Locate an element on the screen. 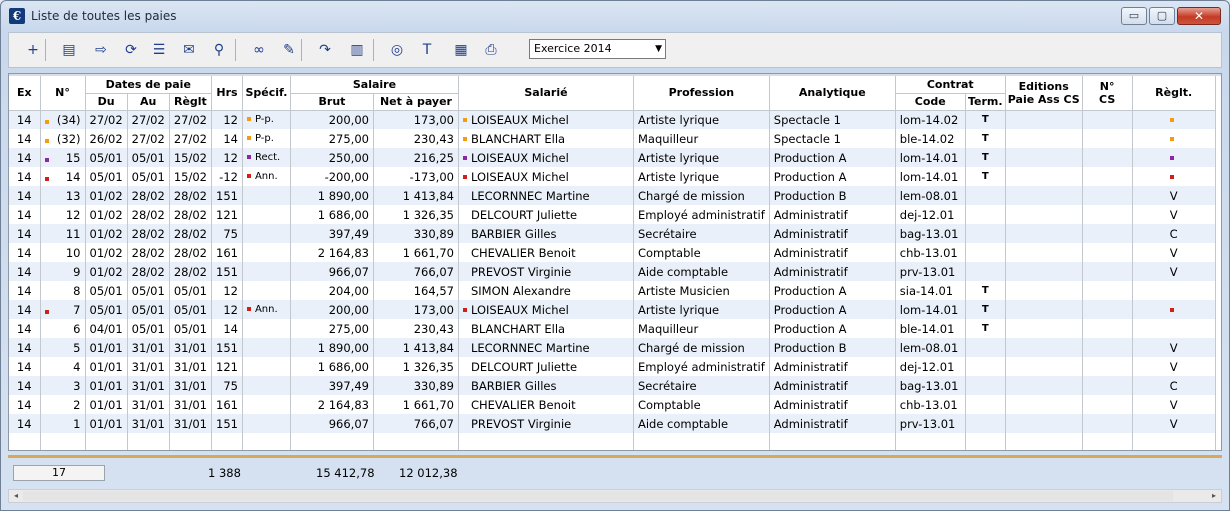 The width and height of the screenshot is (1230, 511). header-term: Term. is located at coordinates (985, 102).